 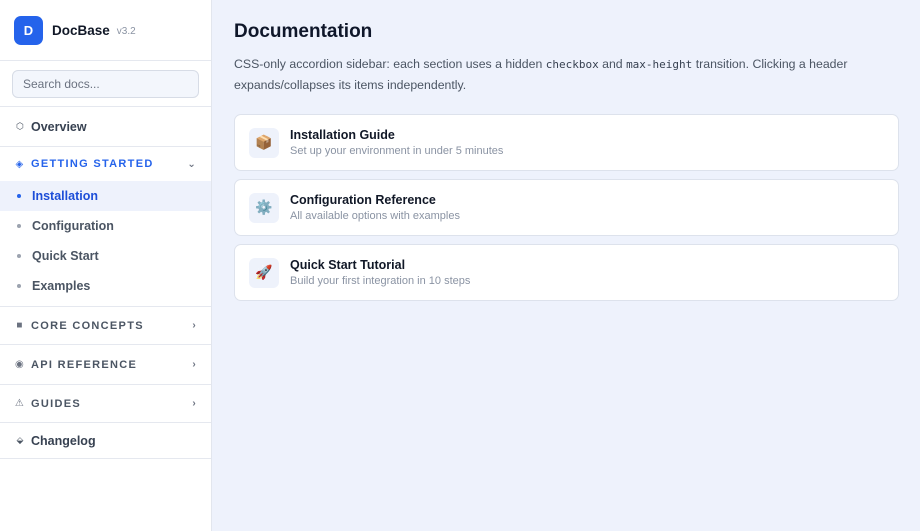 What do you see at coordinates (303, 31) in the screenshot?
I see `page-title: Documentation` at bounding box center [303, 31].